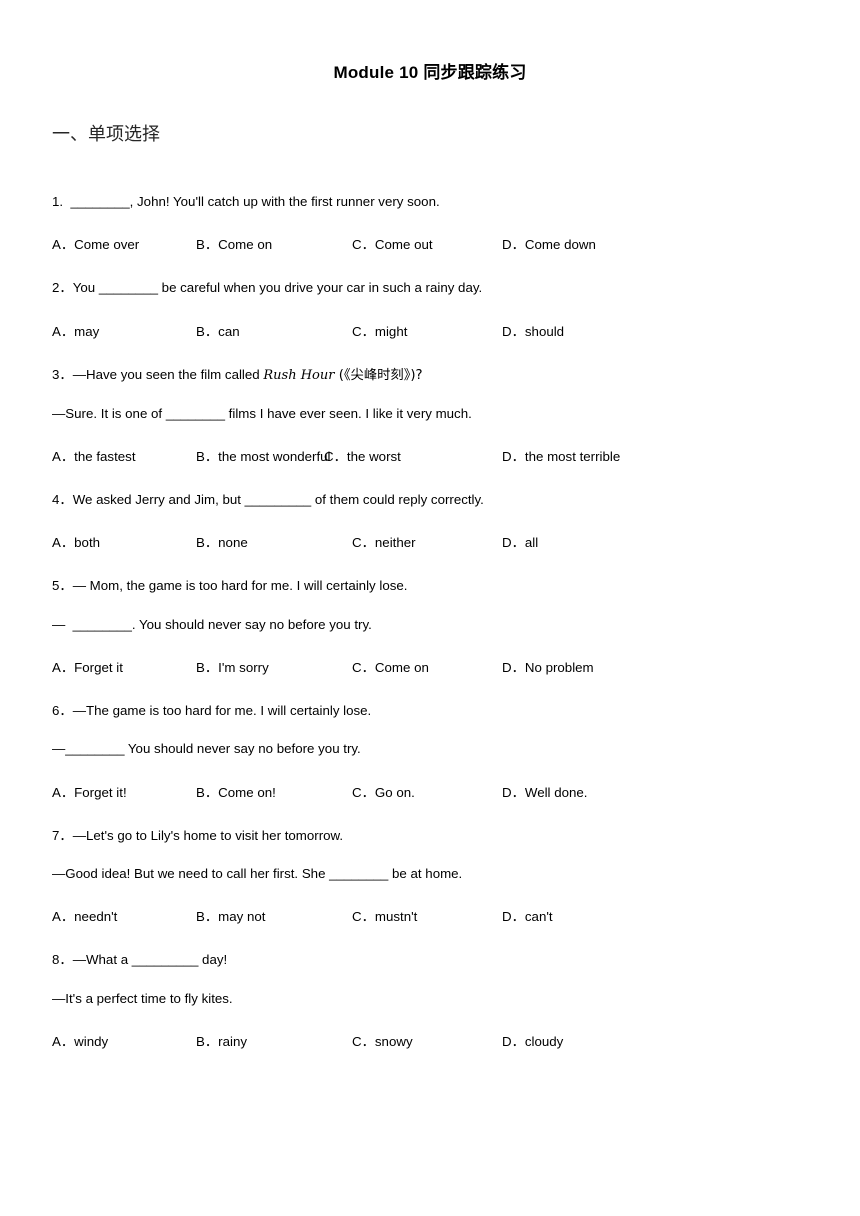  I want to click on question-text: 8．—What a _________ day!, so click(140, 960).